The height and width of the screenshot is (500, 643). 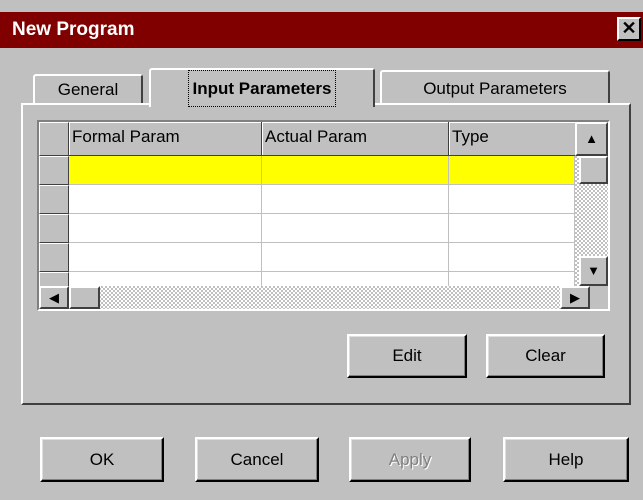 What do you see at coordinates (323, 297) in the screenshot?
I see `horizontal-scrollbar` at bounding box center [323, 297].